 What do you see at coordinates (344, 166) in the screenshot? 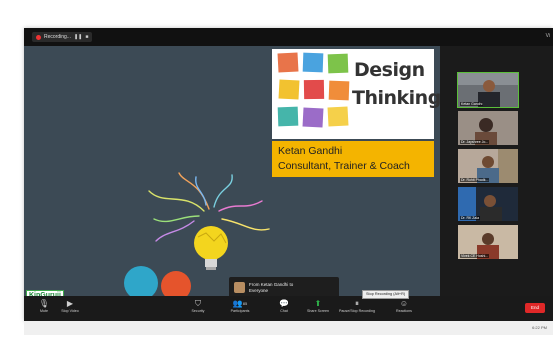
I see `presenter-title: Consultant, Trainer & Coach` at bounding box center [344, 166].